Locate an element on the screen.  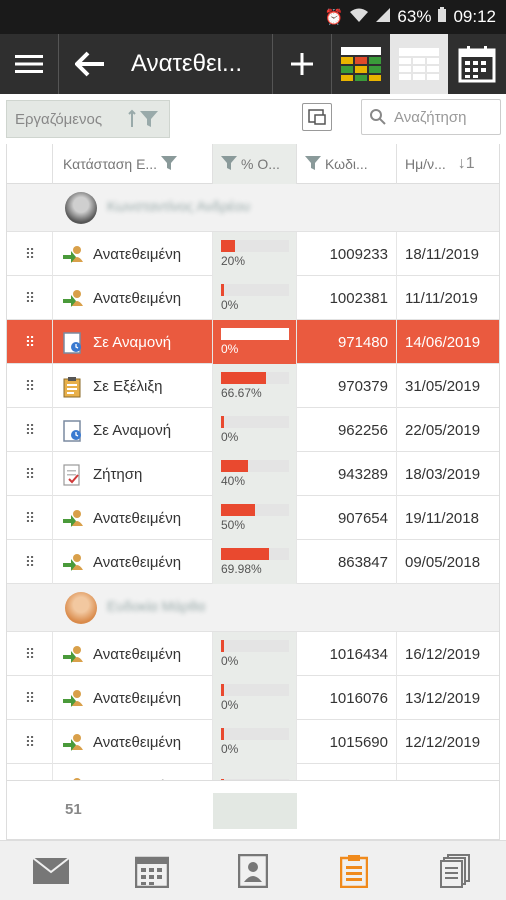
code-cell: 970379 is located at coordinates (347, 386).